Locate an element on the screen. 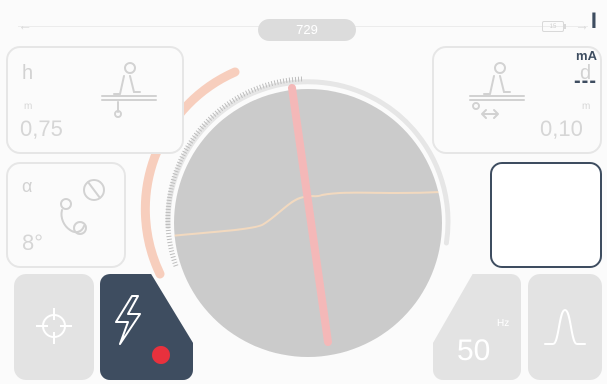  current-panel is located at coordinates (546, 215).